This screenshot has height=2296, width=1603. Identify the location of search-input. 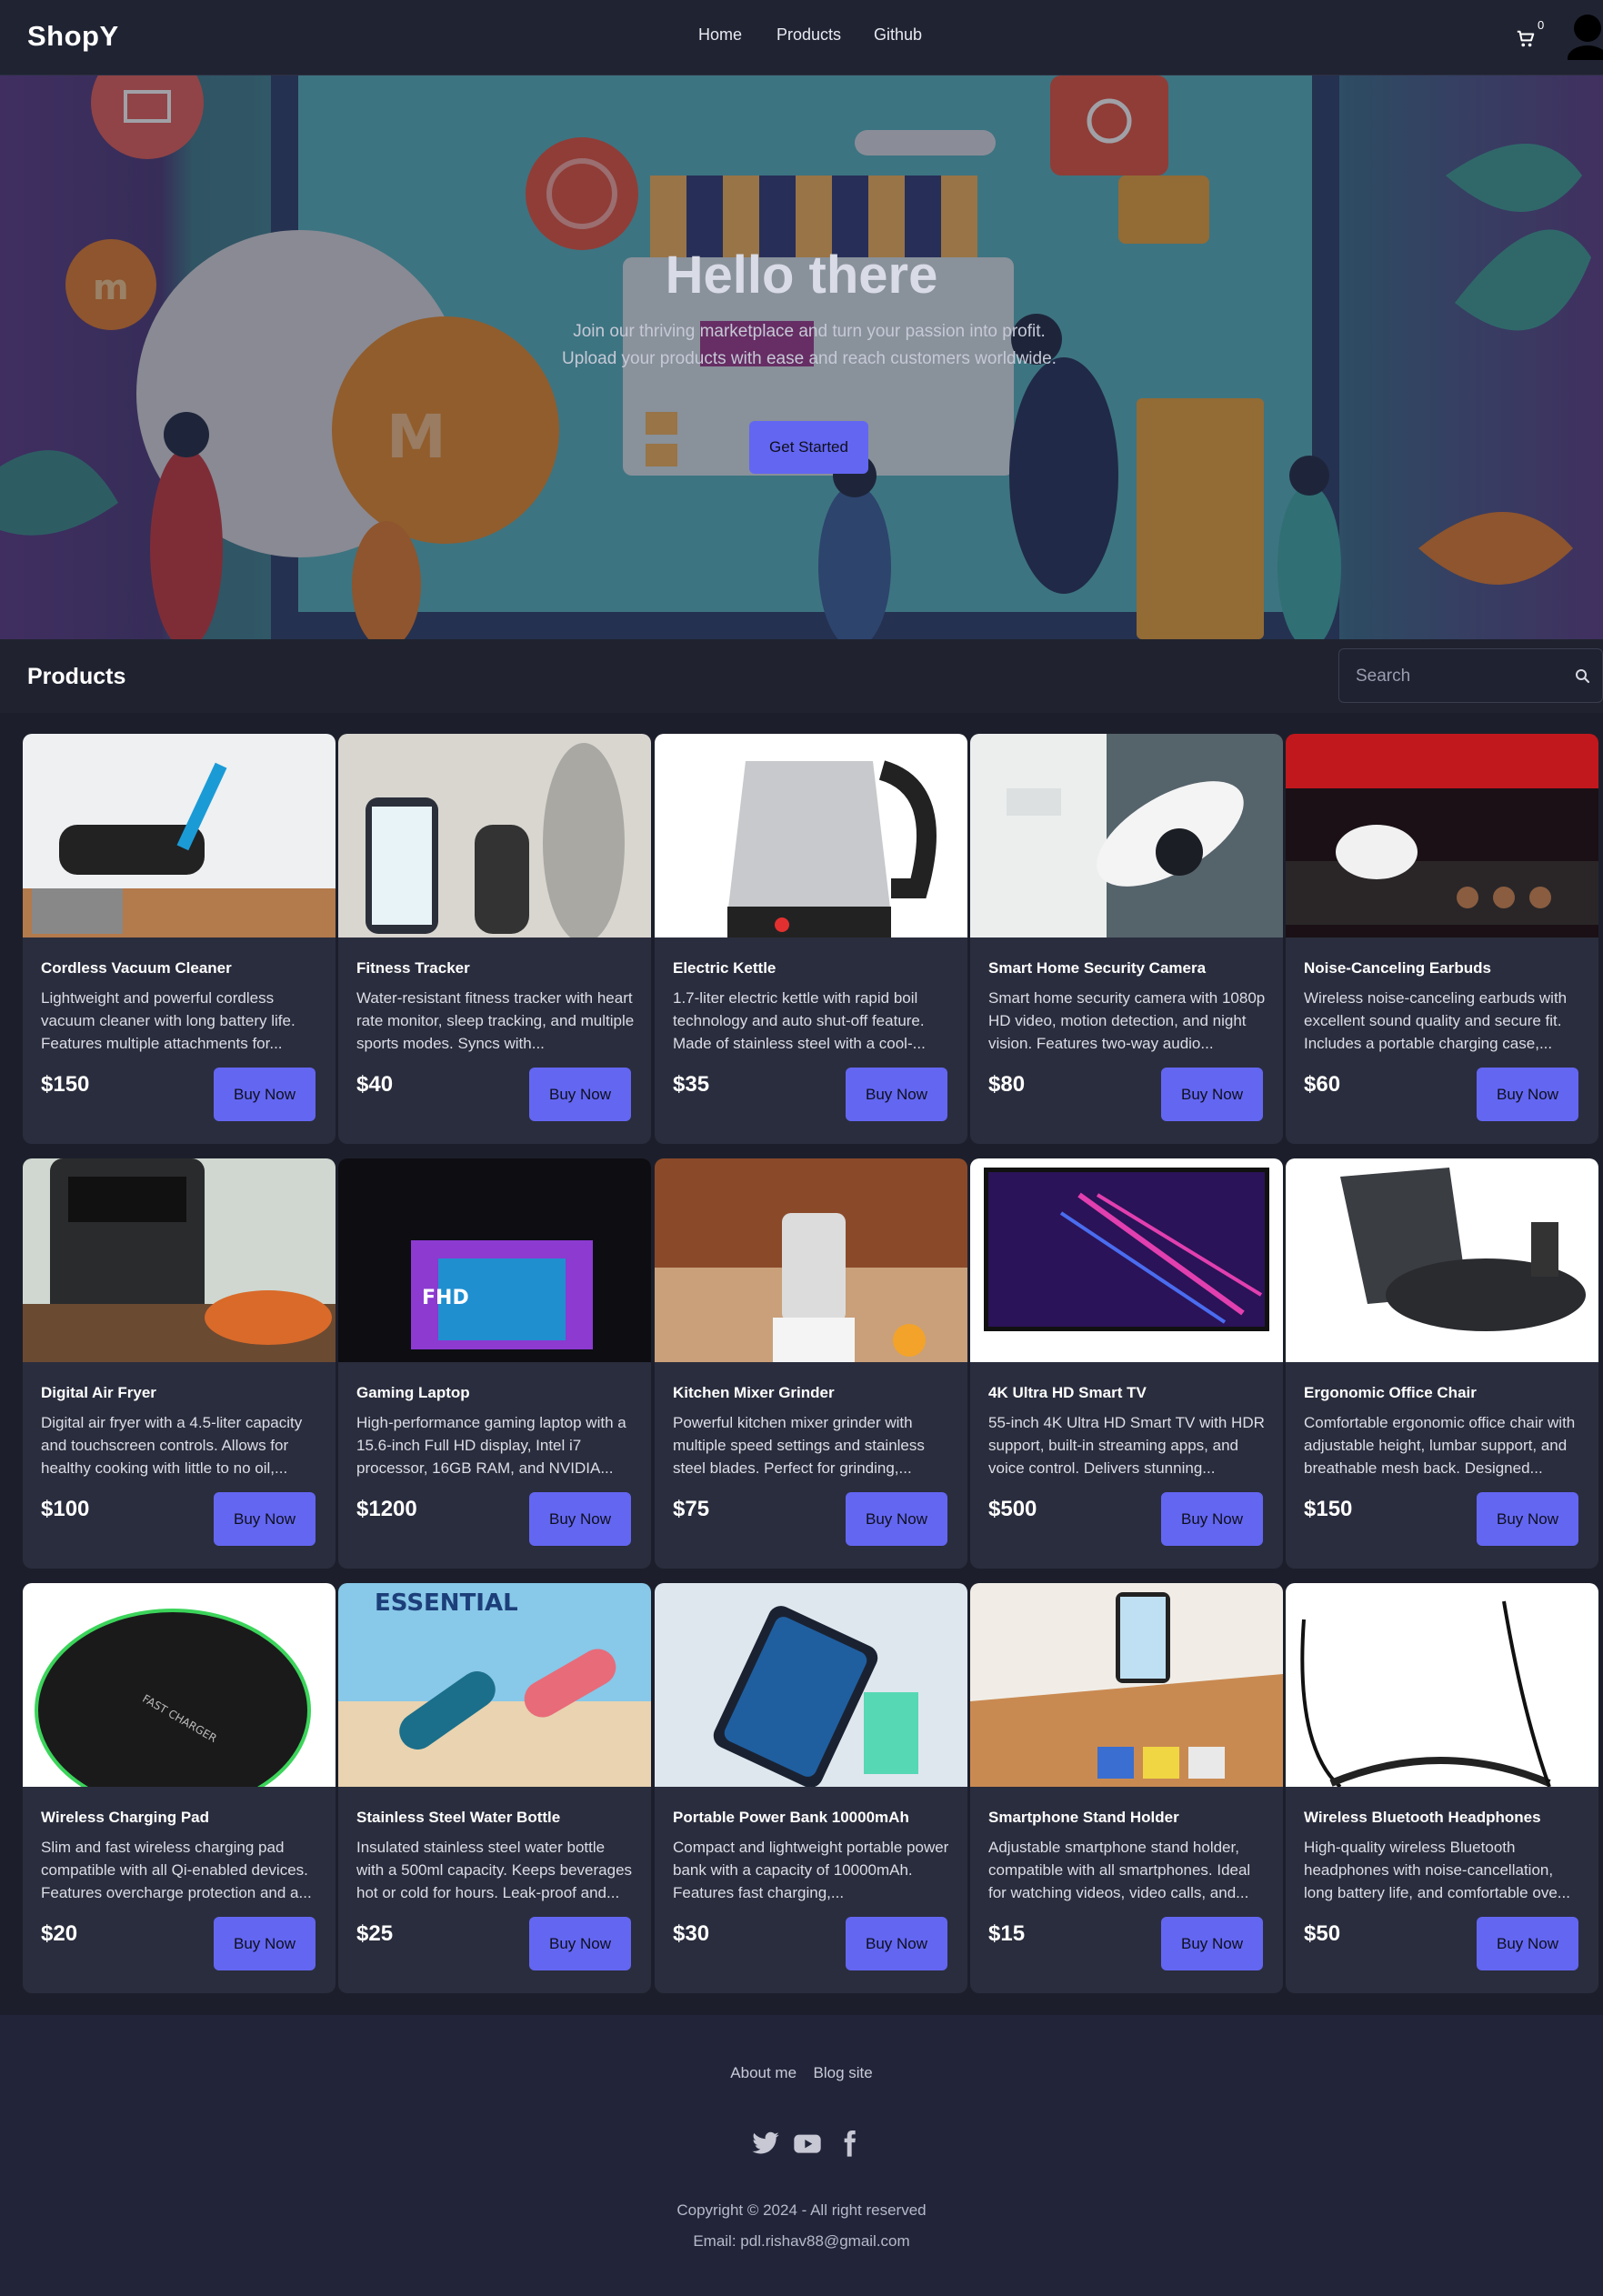
(1456, 677).